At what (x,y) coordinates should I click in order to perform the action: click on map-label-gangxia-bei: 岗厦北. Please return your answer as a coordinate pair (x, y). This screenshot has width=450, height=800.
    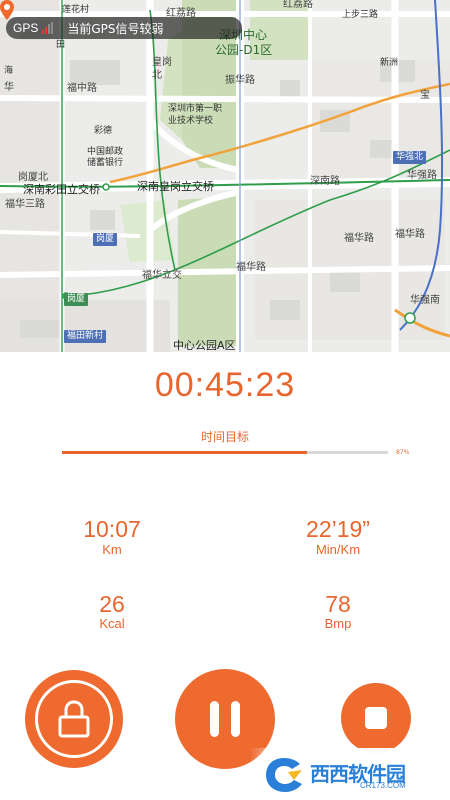
    Looking at the image, I should click on (33, 177).